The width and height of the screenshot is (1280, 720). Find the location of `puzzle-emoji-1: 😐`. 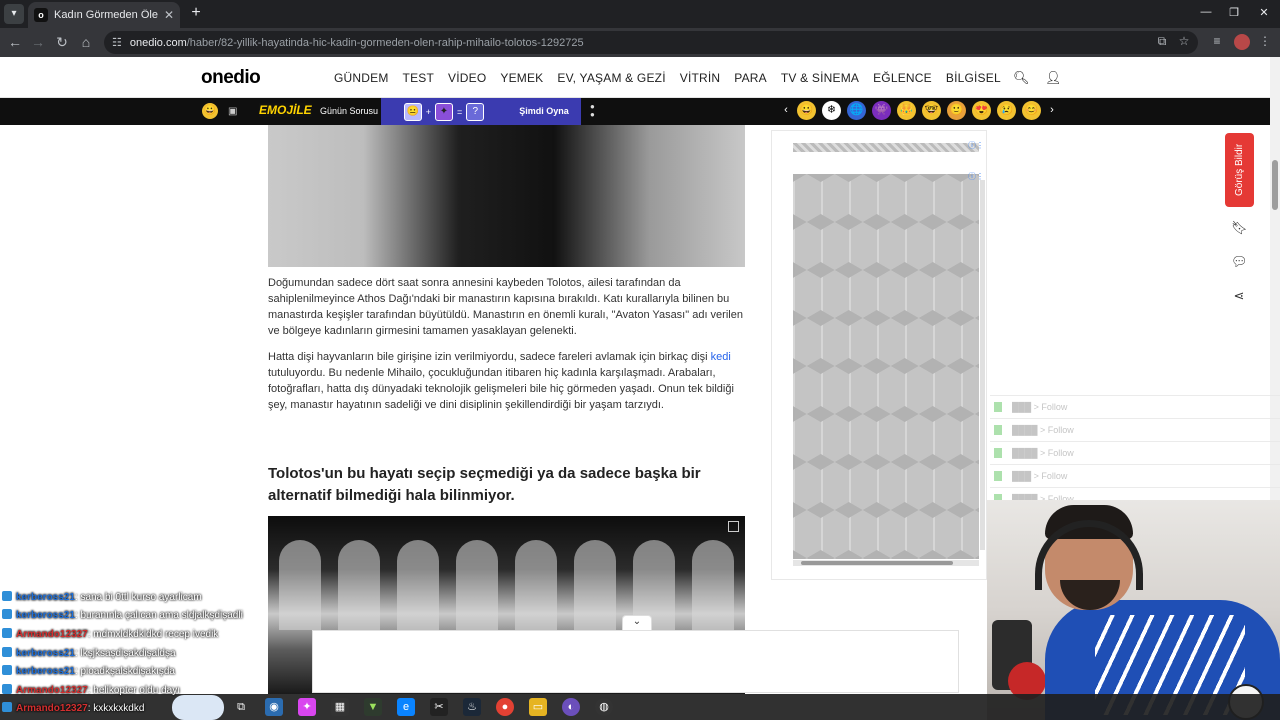

puzzle-emoji-1: 😐 is located at coordinates (412, 111).